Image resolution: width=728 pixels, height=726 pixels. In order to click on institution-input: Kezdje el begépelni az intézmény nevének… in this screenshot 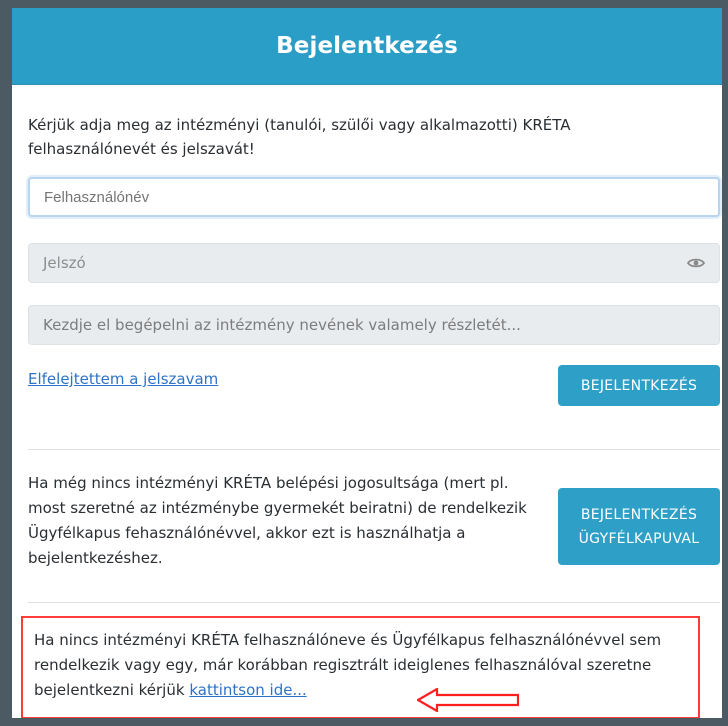, I will do `click(374, 325)`.